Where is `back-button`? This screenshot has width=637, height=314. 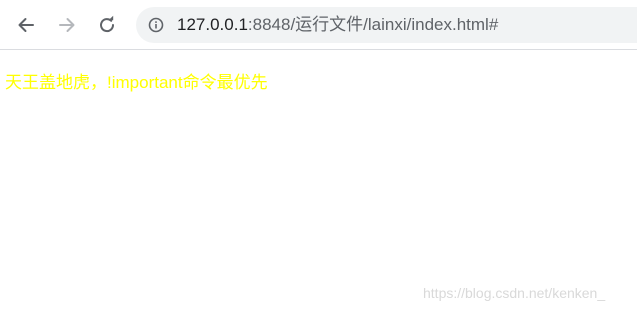 back-button is located at coordinates (26, 25).